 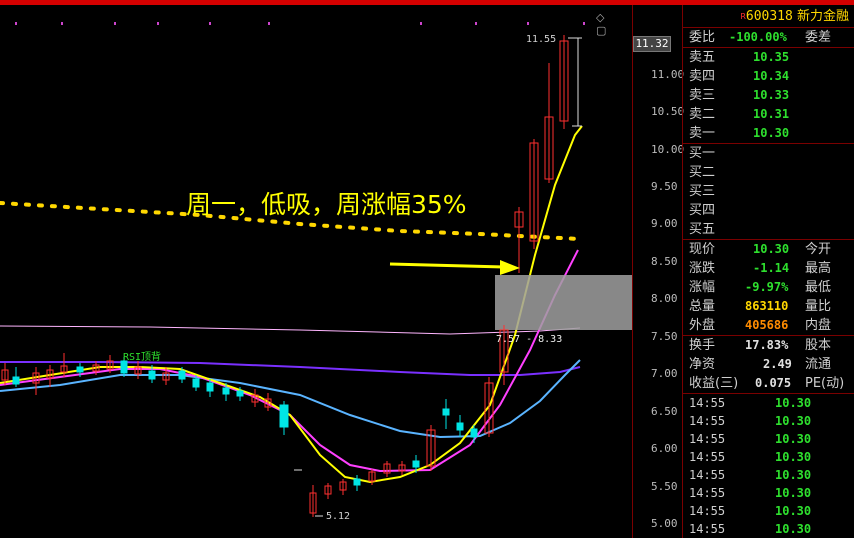 I want to click on quote-label2: 最低, so click(x=818, y=287).